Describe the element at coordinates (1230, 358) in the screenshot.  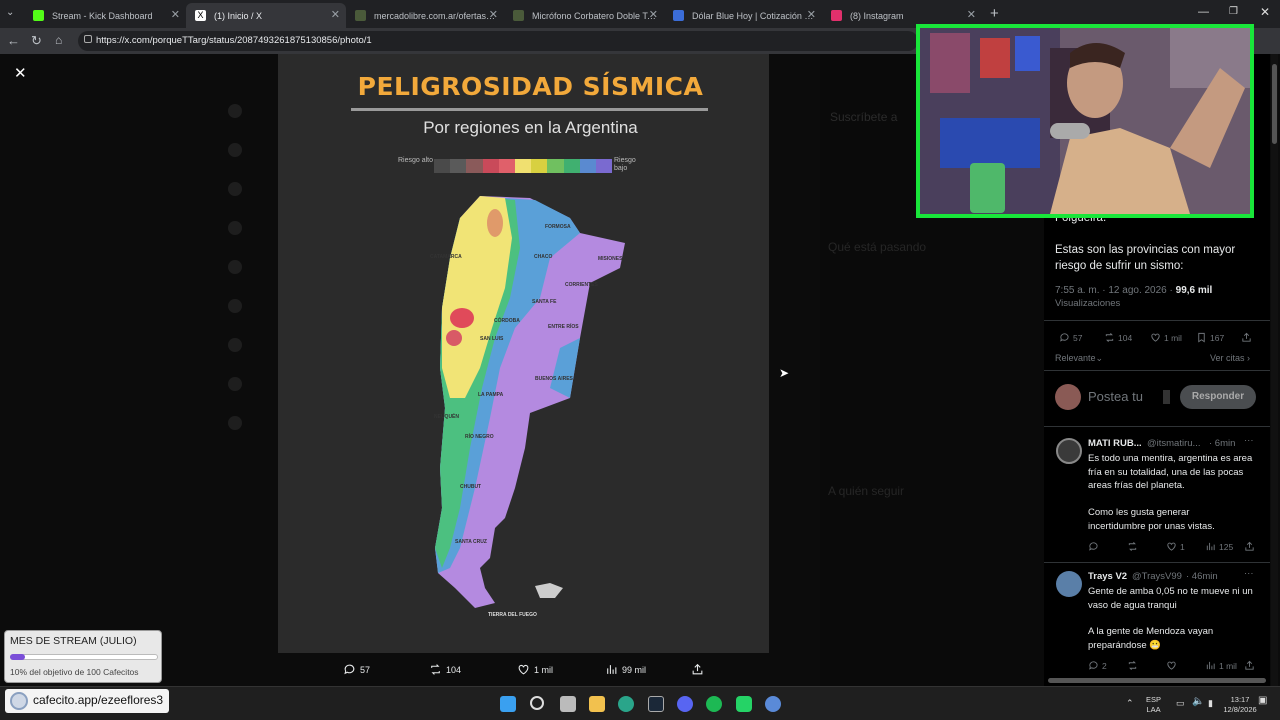
I see `view-quotes-link: Ver citas ›` at that location.